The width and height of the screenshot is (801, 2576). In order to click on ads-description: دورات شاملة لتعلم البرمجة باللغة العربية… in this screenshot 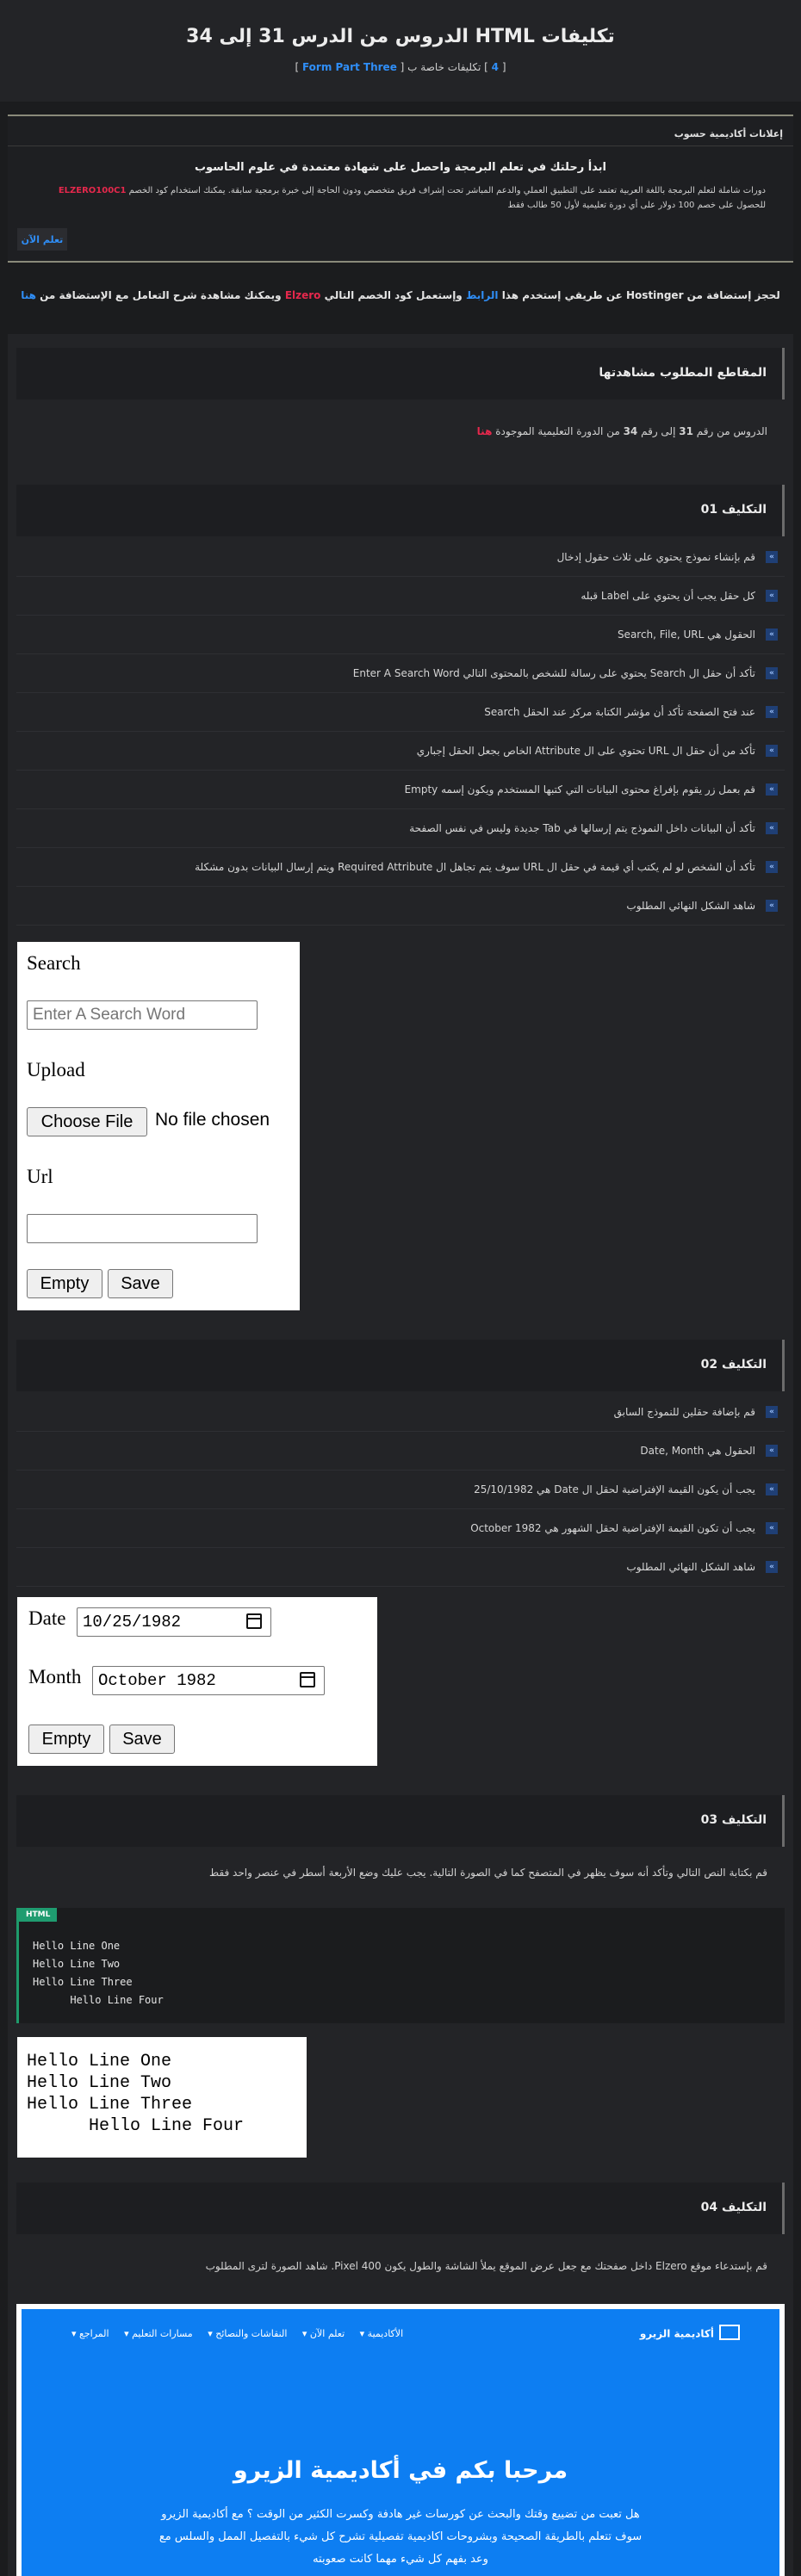, I will do `click(412, 198)`.